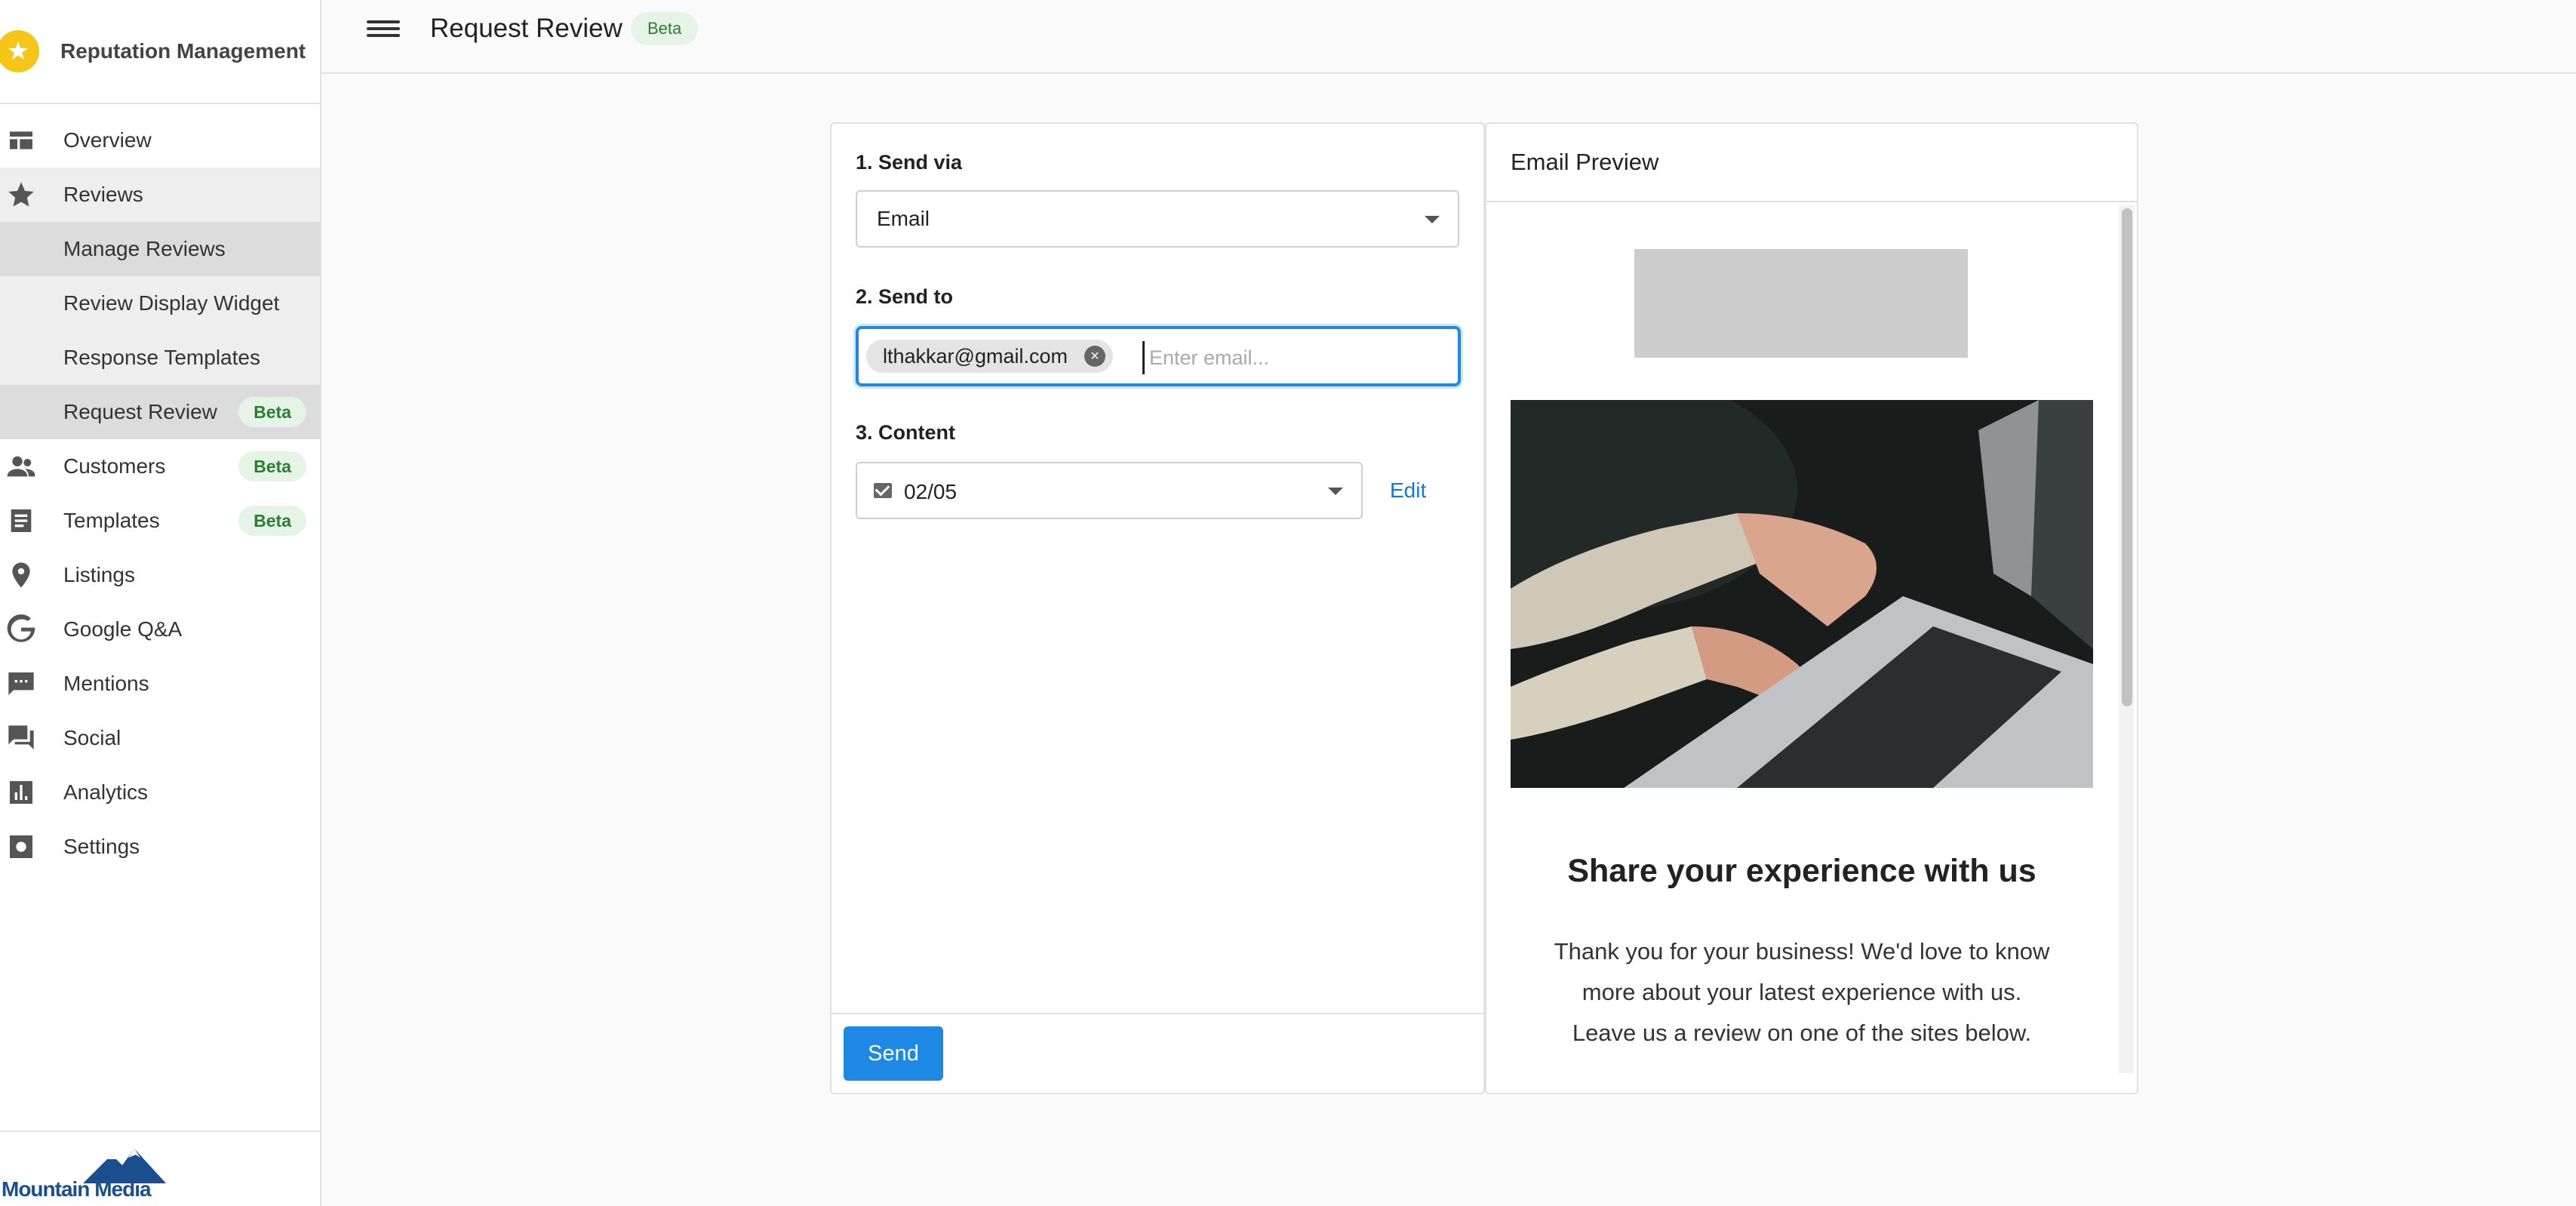  I want to click on sidebar-item-label: Request Review, so click(140, 412).